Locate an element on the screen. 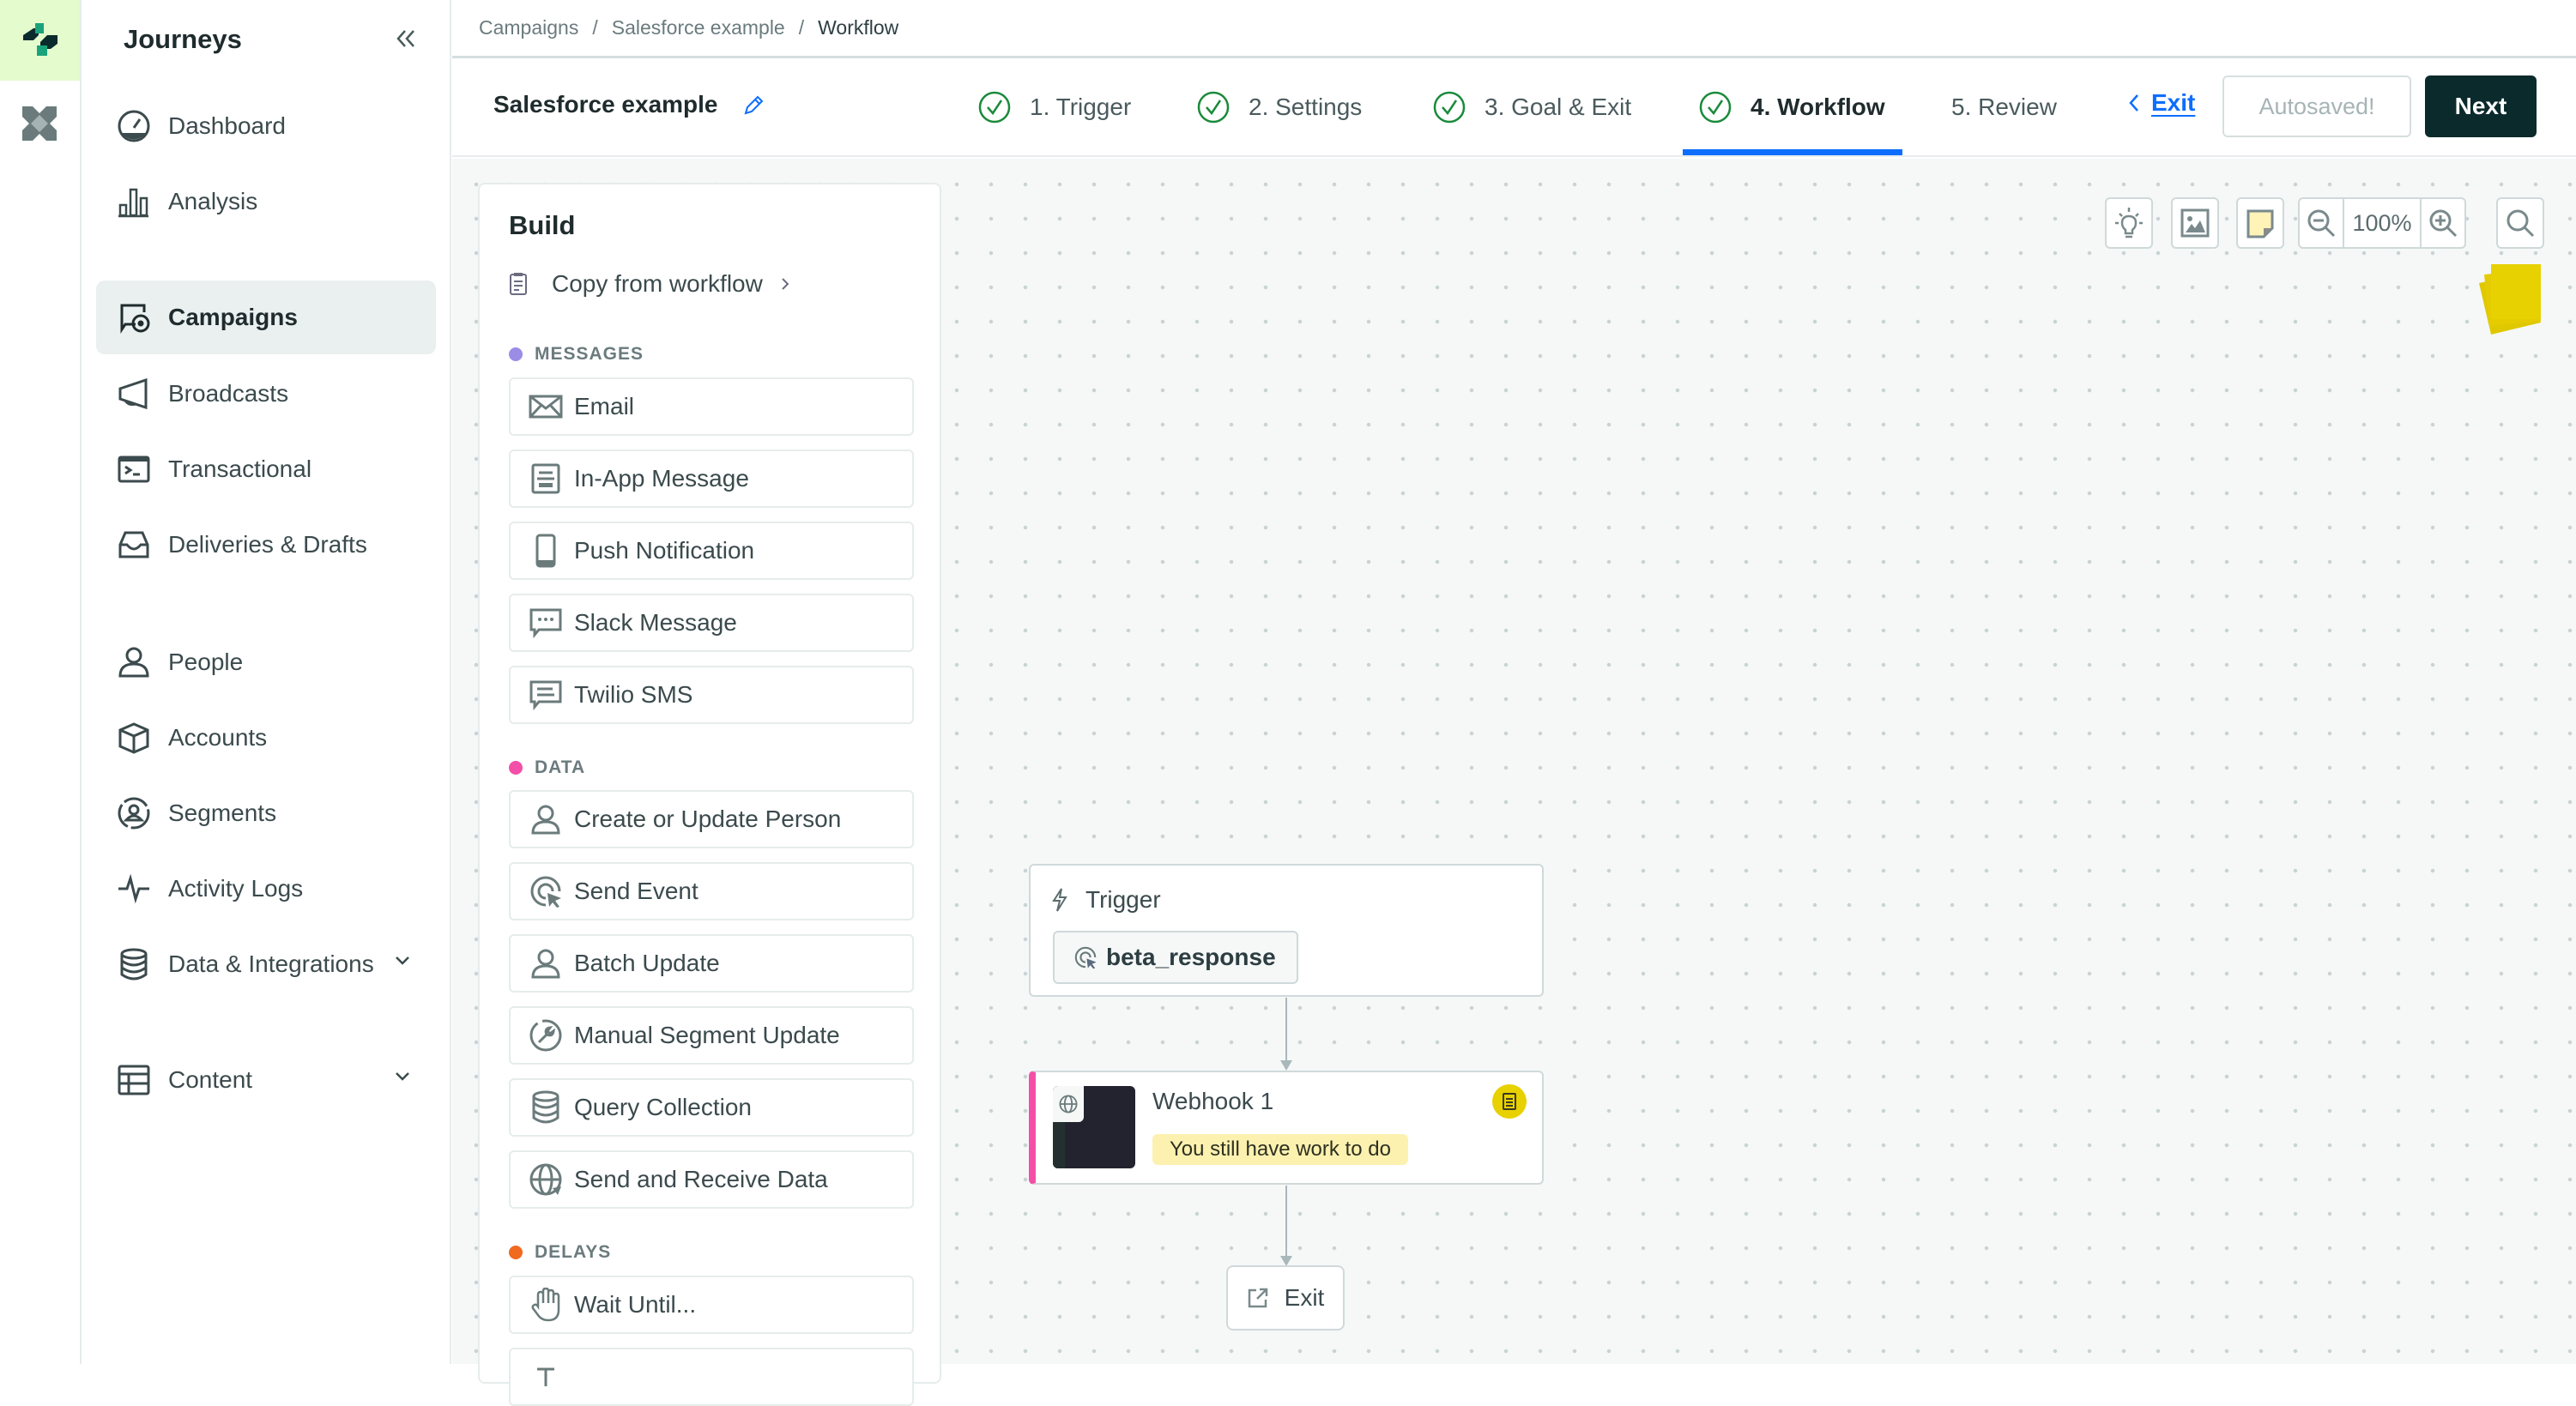 The image size is (2576, 1406). section-messages: MESSAGES is located at coordinates (576, 355).